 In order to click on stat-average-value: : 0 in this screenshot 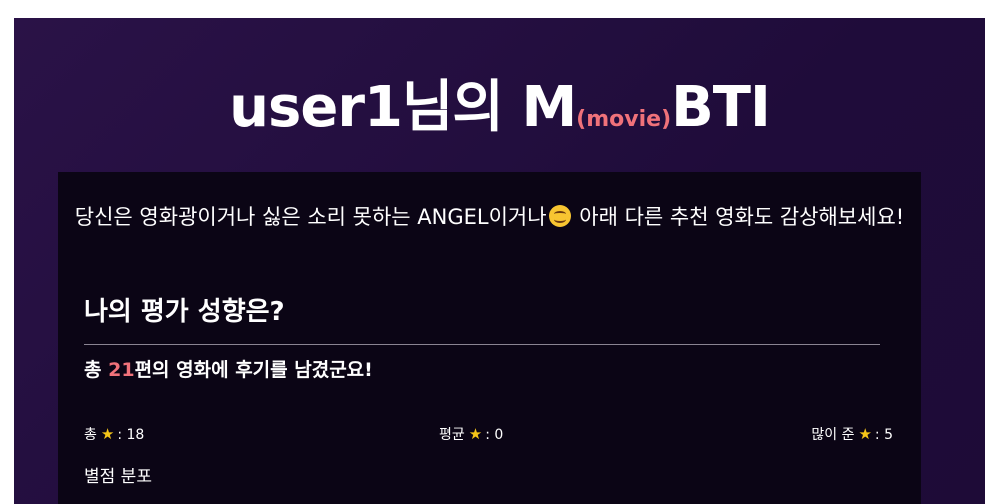, I will do `click(494, 435)`.